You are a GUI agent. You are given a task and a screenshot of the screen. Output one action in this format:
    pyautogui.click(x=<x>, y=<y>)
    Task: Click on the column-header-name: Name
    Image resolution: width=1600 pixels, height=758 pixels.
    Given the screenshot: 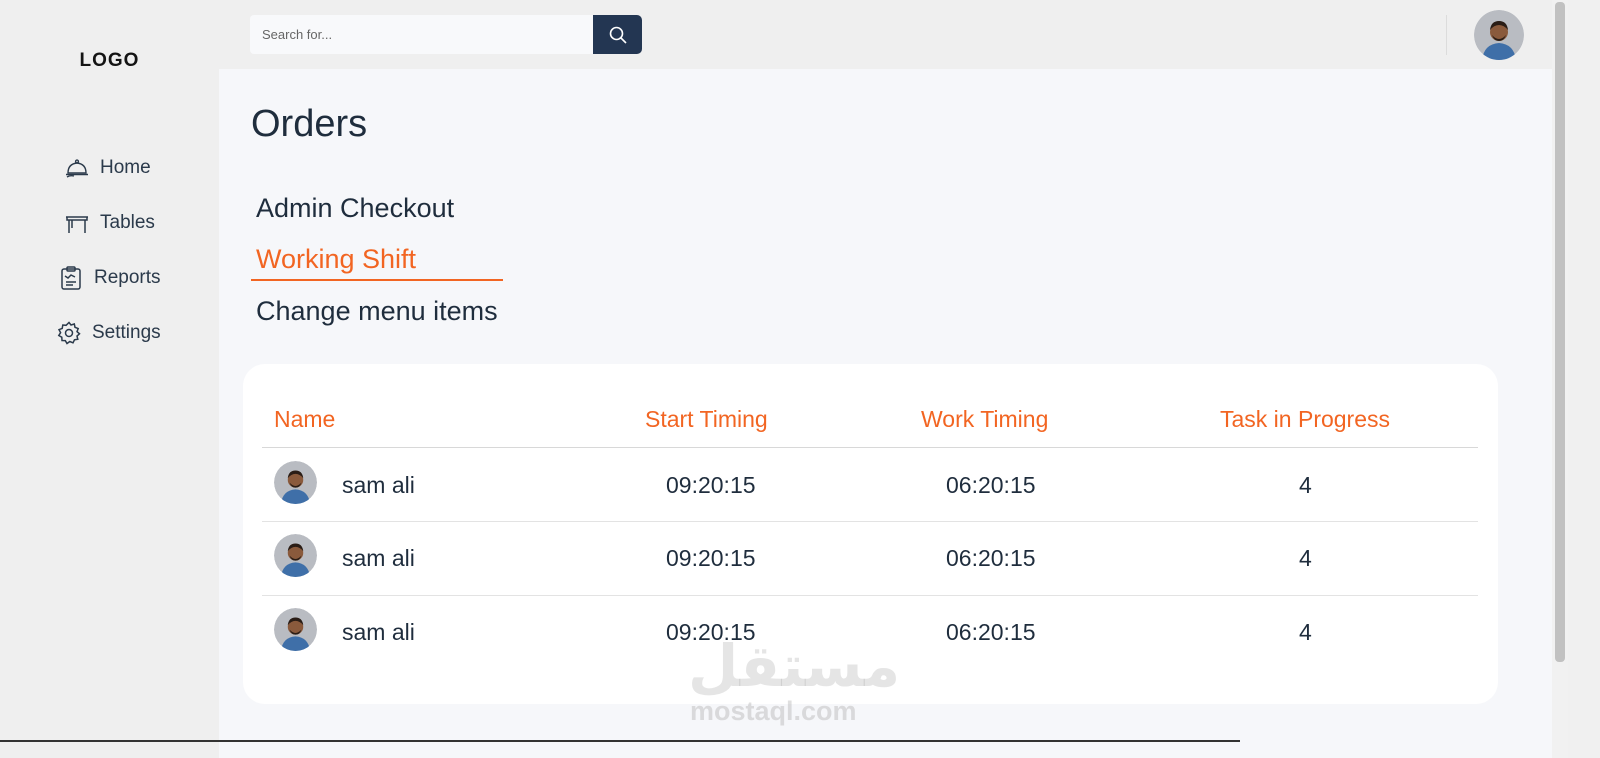 What is the action you would take?
    pyautogui.click(x=304, y=419)
    